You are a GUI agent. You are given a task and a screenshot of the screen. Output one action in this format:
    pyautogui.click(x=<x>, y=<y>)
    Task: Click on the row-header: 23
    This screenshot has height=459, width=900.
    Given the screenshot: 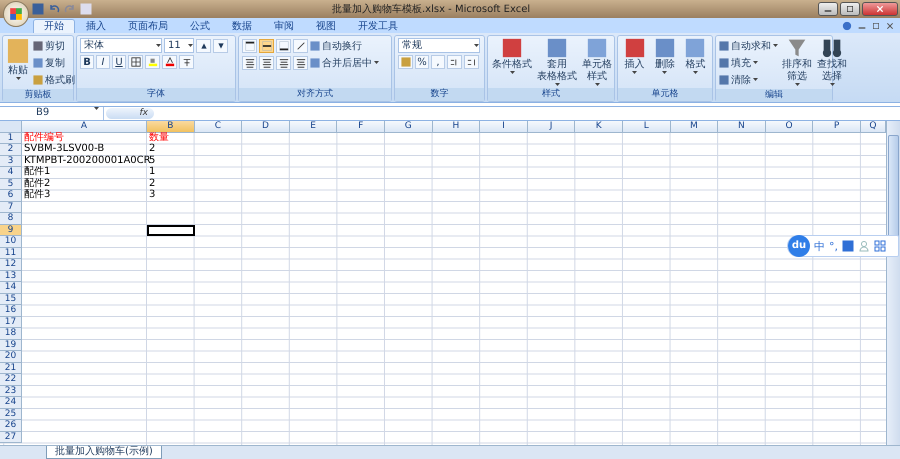 What is the action you would take?
    pyautogui.click(x=11, y=391)
    